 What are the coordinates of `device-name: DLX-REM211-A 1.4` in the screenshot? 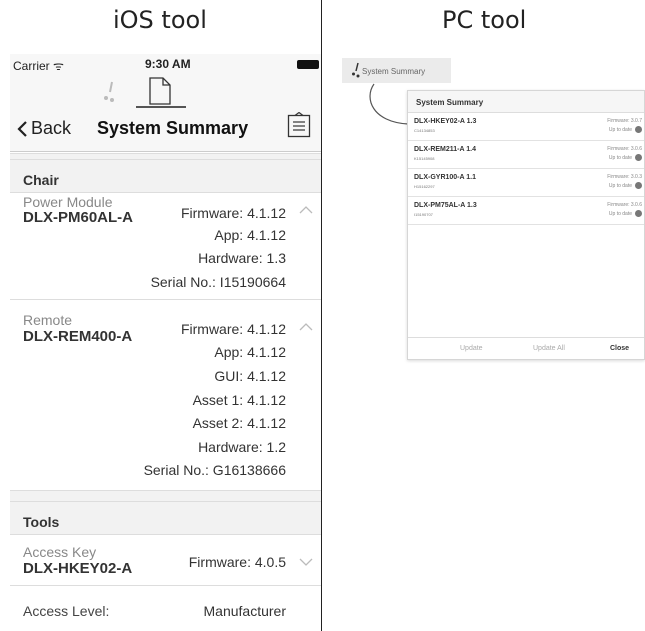 It's located at (445, 149).